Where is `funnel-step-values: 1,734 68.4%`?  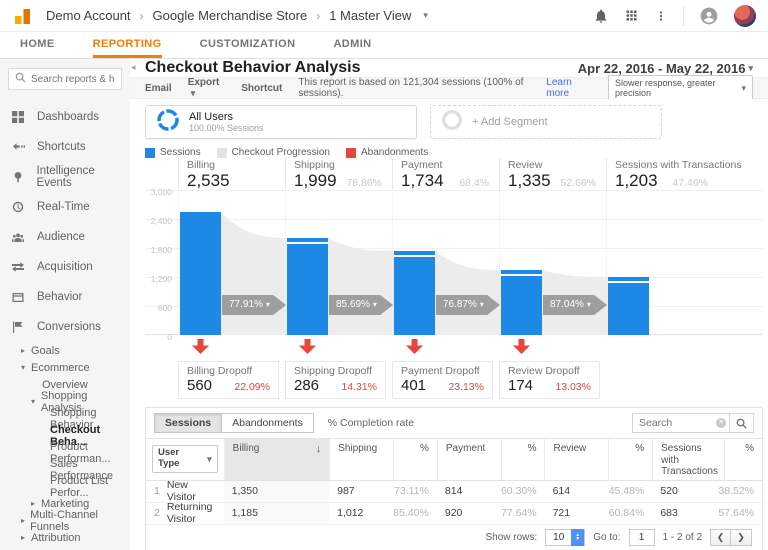 funnel-step-values: 1,734 68.4% is located at coordinates (450, 181).